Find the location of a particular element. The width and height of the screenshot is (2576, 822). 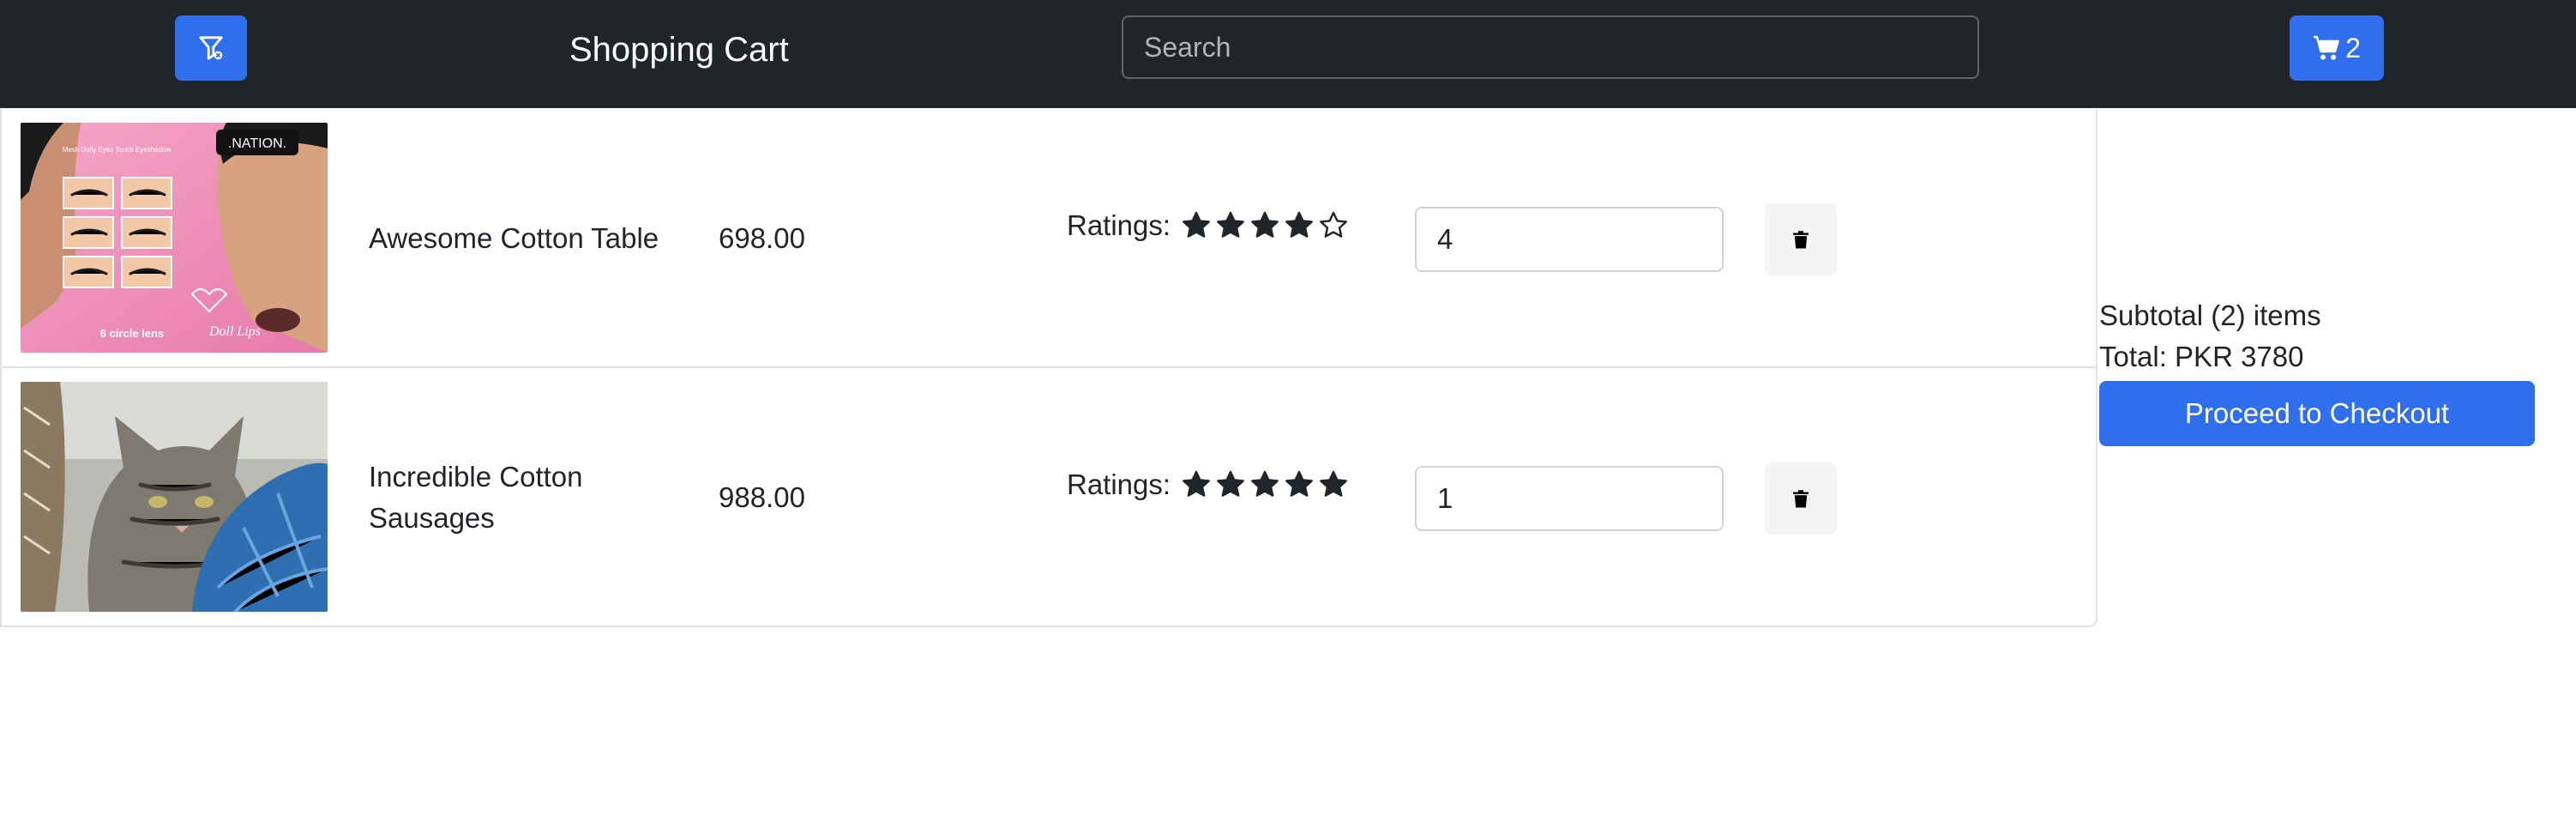

image-lips-text: Doll Lips is located at coordinates (234, 331).